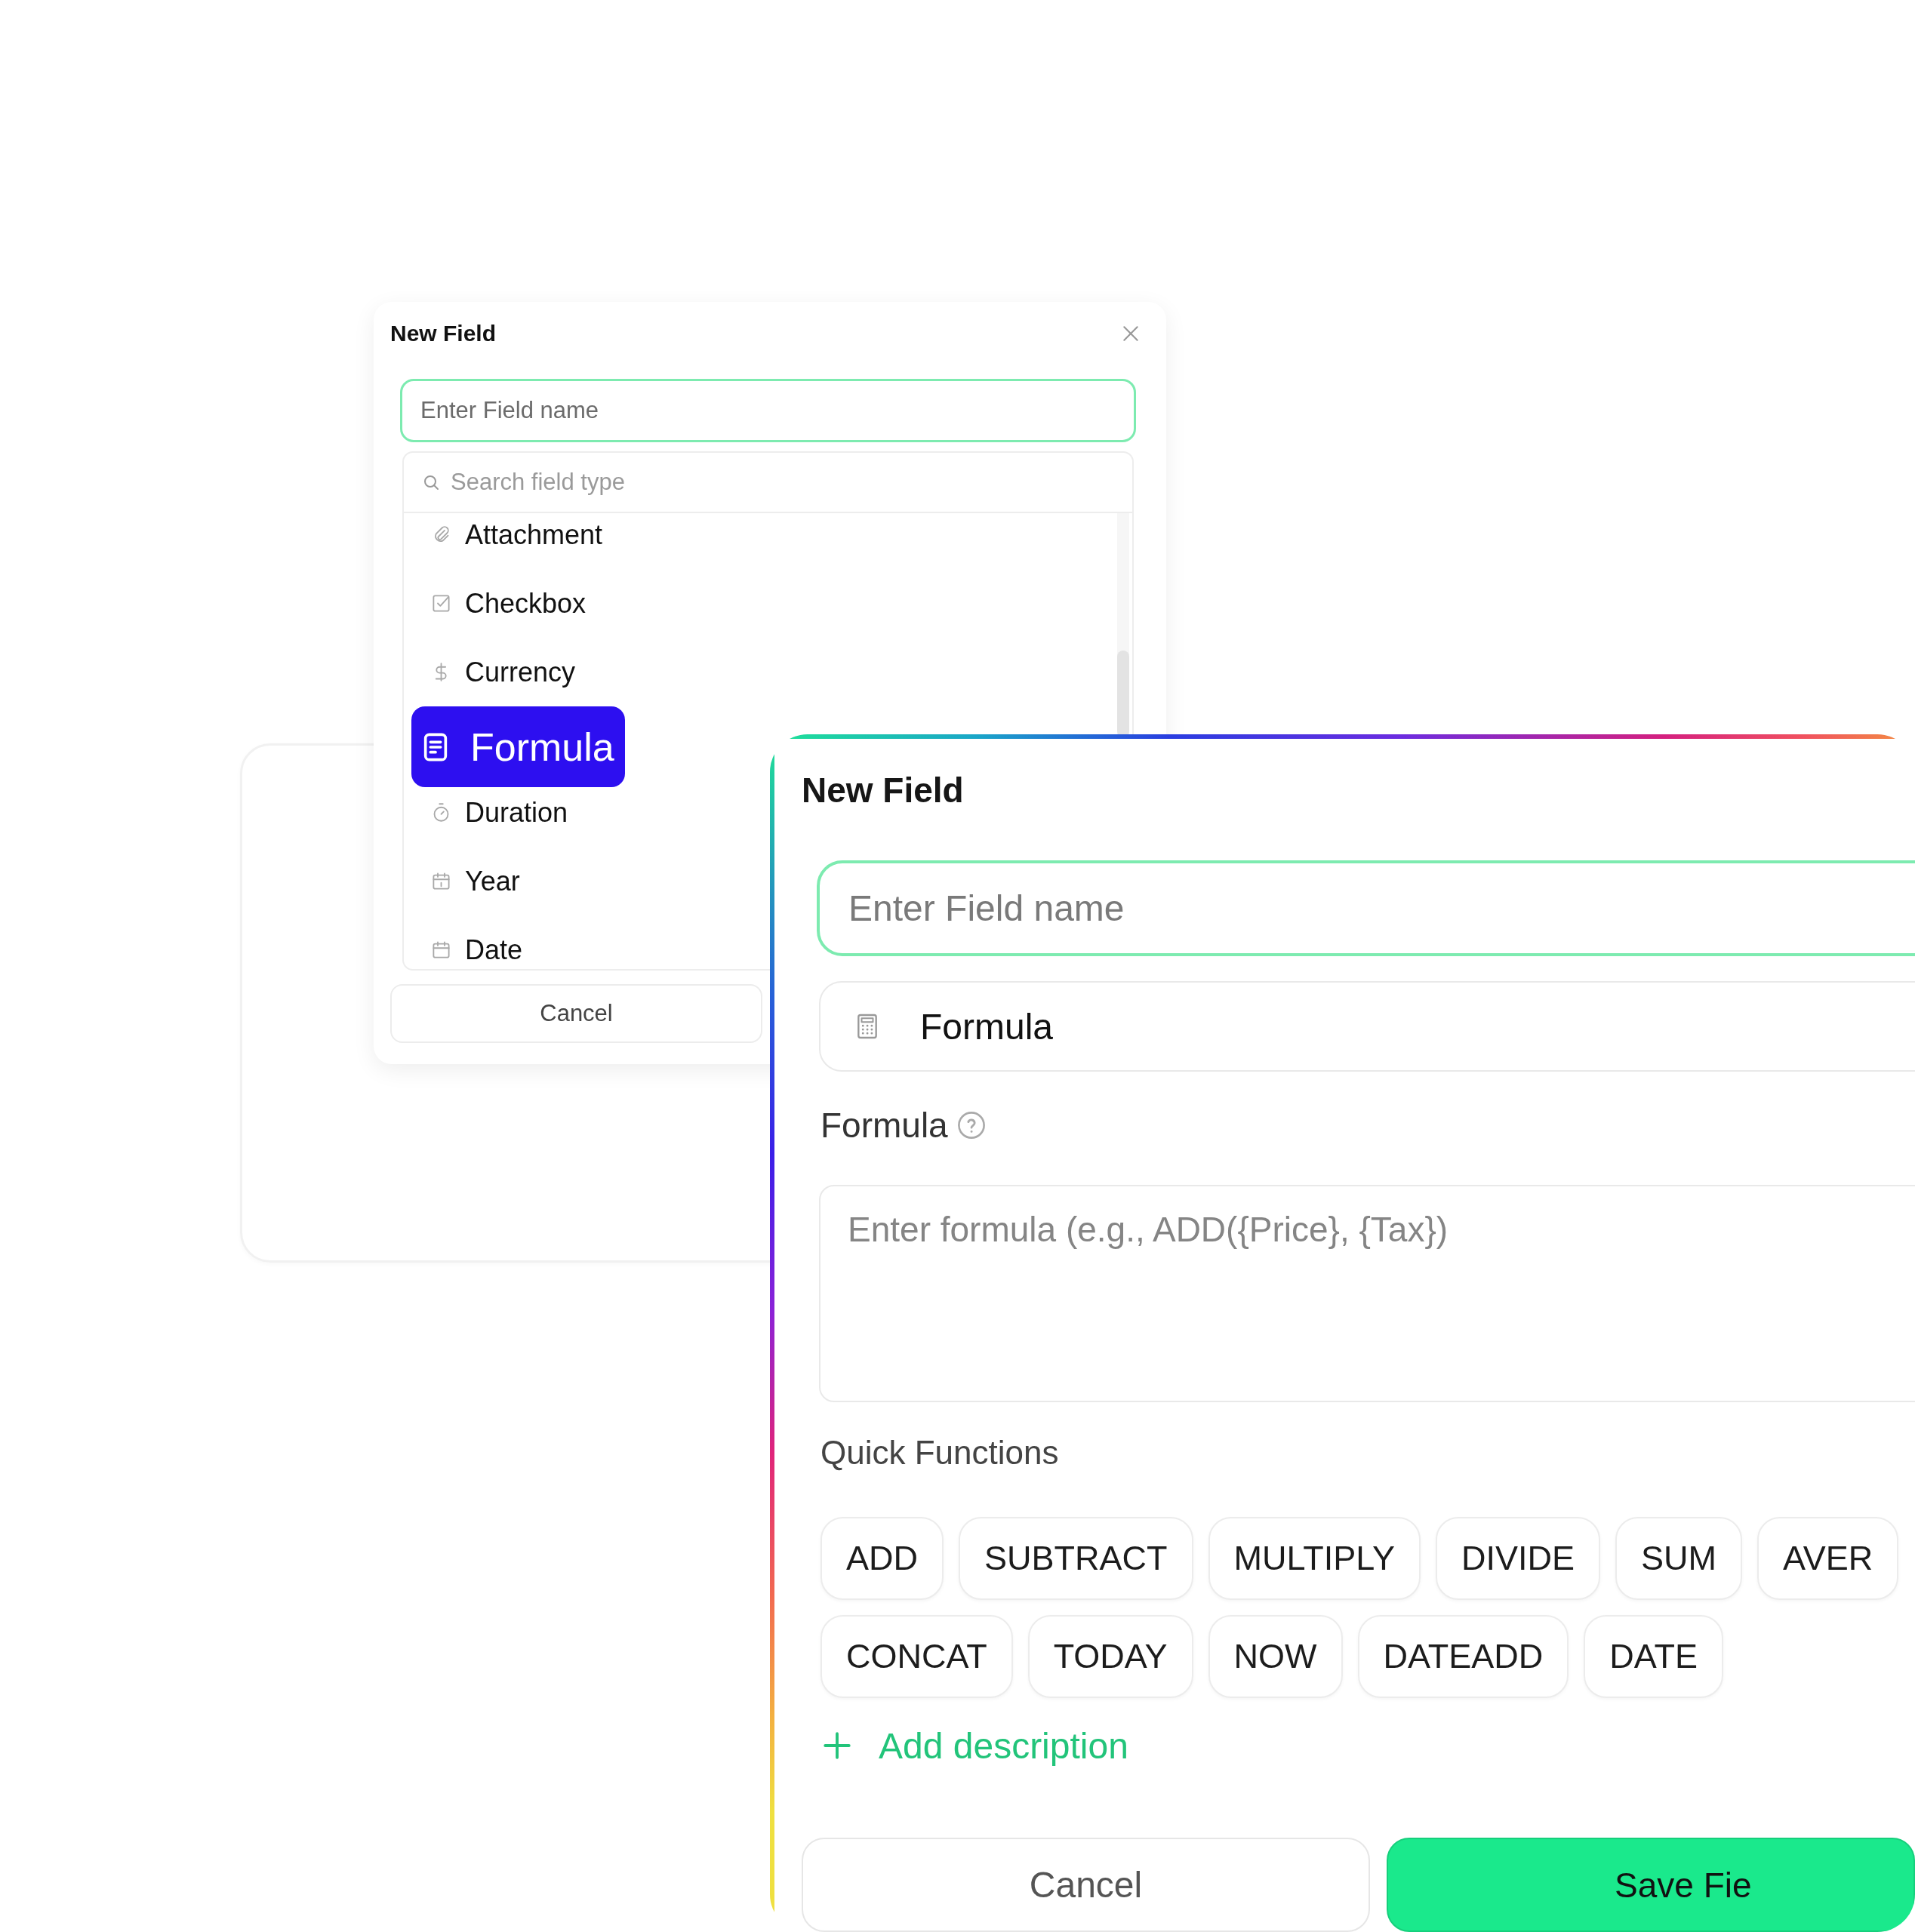  What do you see at coordinates (884, 1125) in the screenshot?
I see `field-label: Formula` at bounding box center [884, 1125].